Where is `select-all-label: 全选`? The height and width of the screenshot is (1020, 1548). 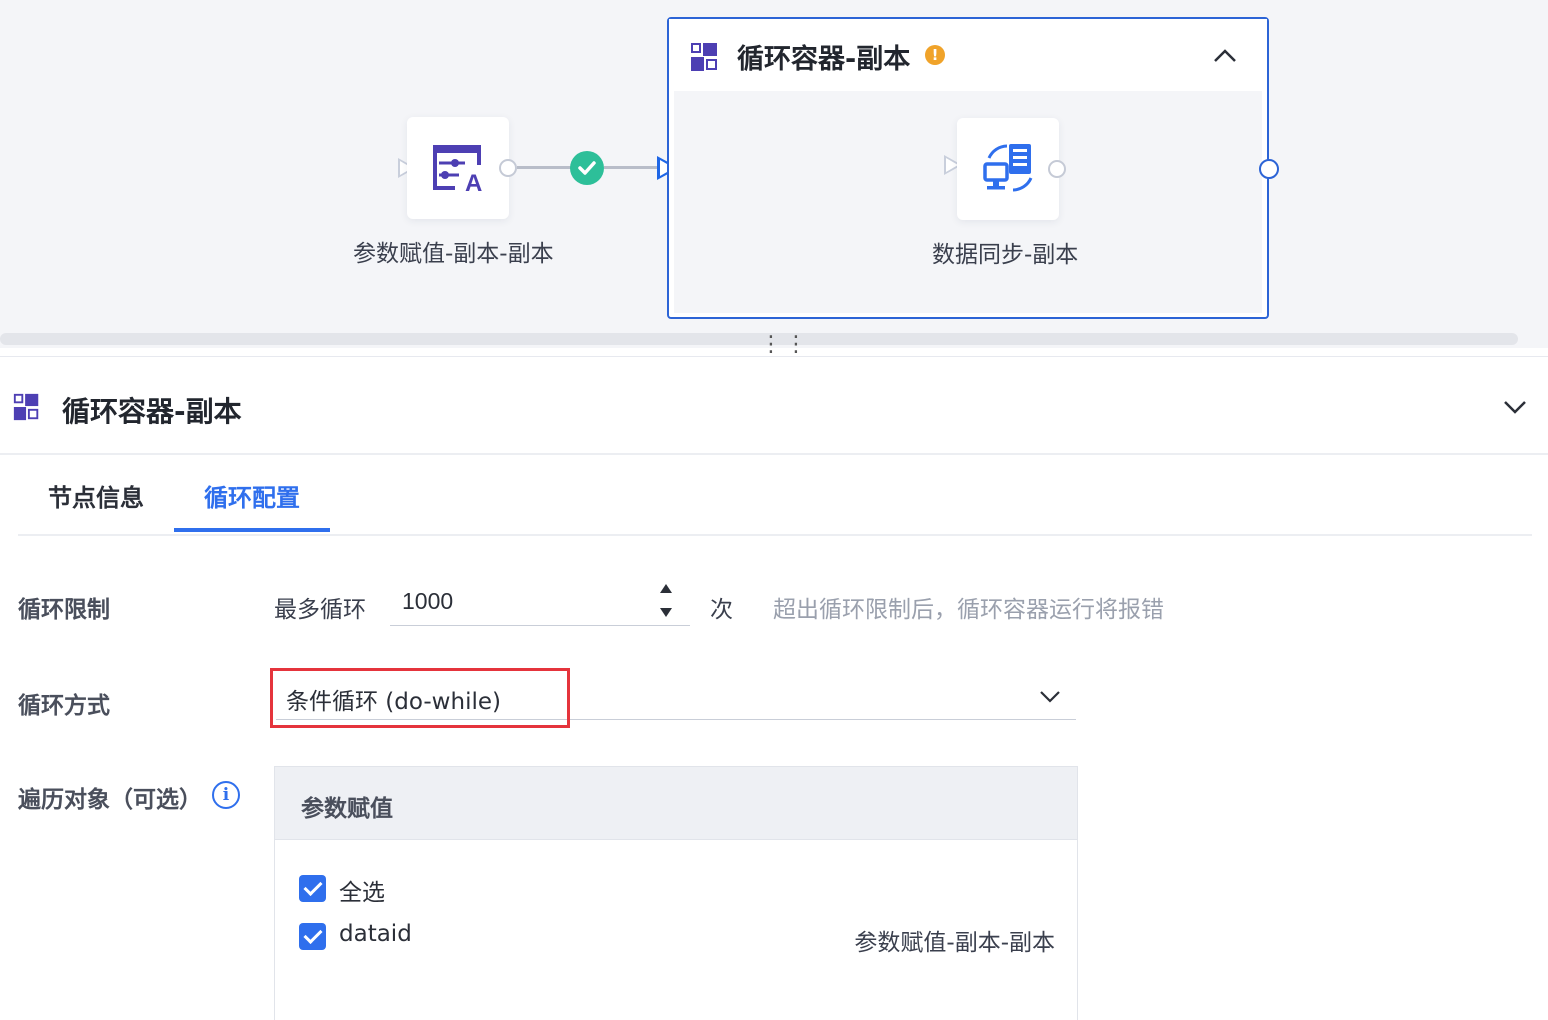
select-all-label: 全选 is located at coordinates (362, 893).